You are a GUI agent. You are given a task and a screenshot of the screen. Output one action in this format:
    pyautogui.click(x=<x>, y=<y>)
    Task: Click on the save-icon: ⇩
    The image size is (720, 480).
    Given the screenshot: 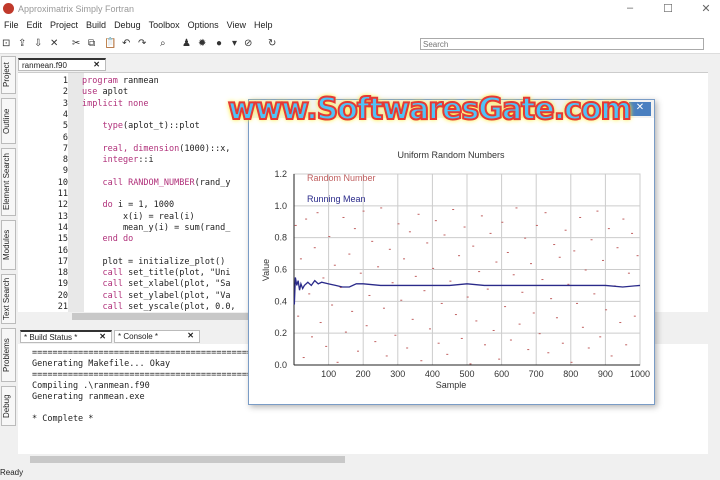 What is the action you would take?
    pyautogui.click(x=38, y=43)
    